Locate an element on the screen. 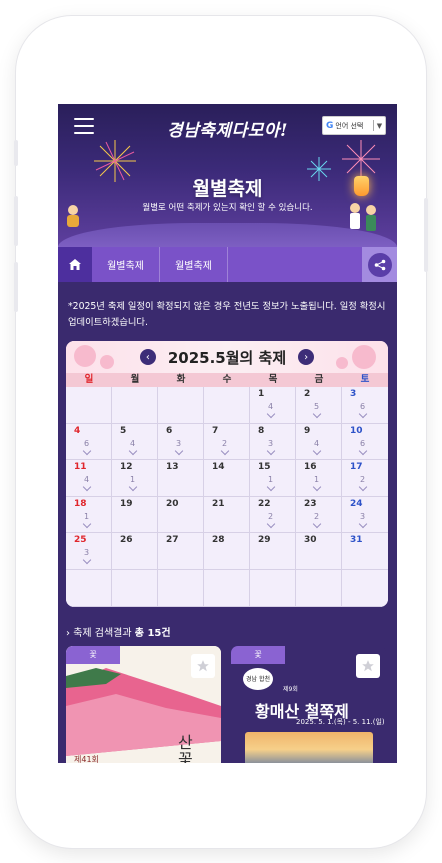 Image resolution: width=442 pixels, height=863 pixels. calendar-day-cell: 12 1 is located at coordinates (135, 478).